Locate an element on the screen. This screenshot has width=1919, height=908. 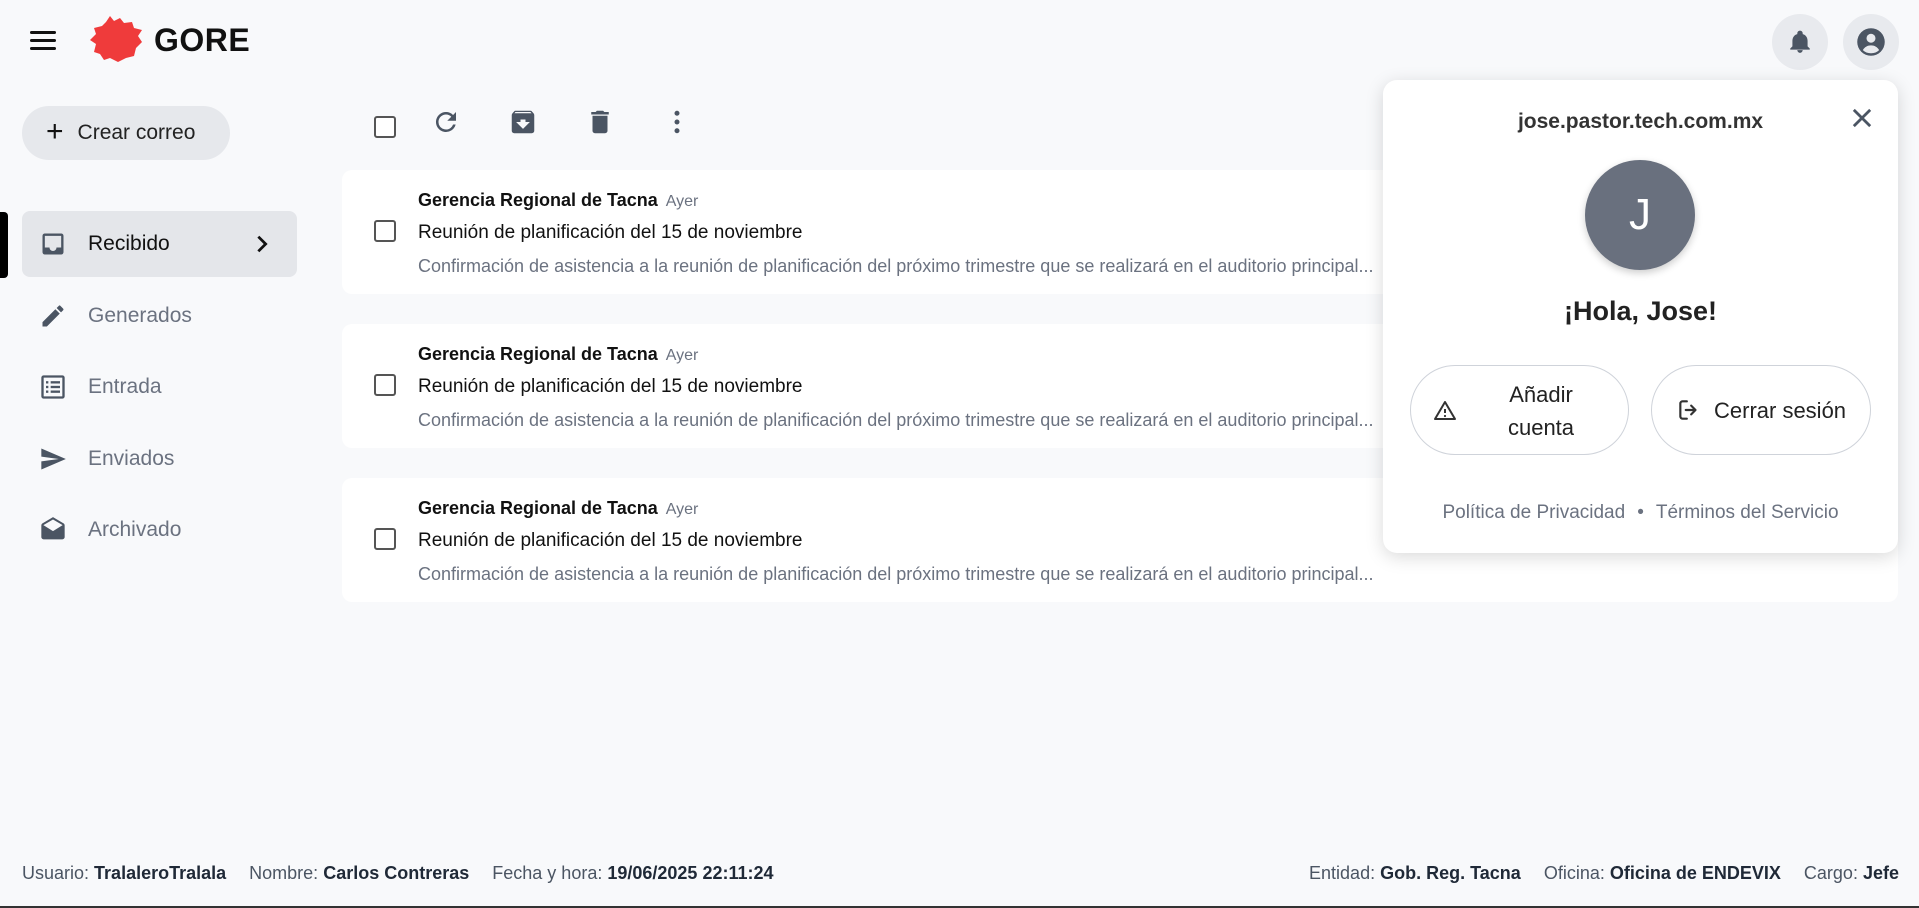
footer-name-label: Nombre: is located at coordinates (284, 873).